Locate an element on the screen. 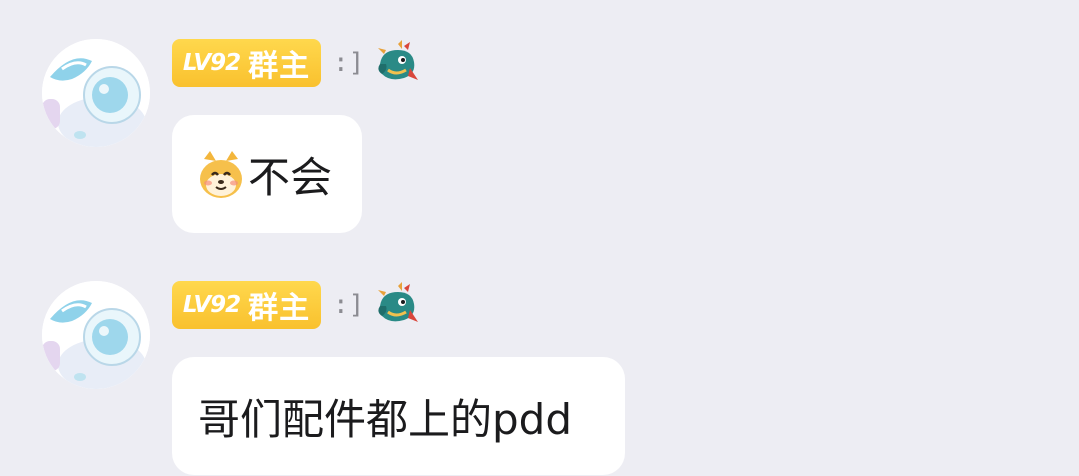 The height and width of the screenshot is (476, 1079). message-text: 不会 is located at coordinates (290, 177).